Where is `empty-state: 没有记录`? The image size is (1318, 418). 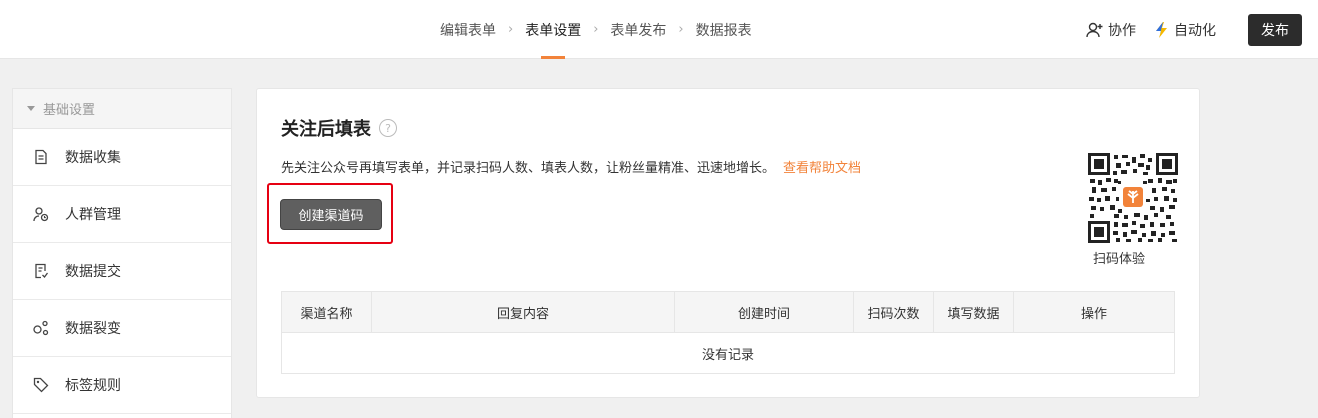
empty-state: 没有记录 is located at coordinates (728, 353).